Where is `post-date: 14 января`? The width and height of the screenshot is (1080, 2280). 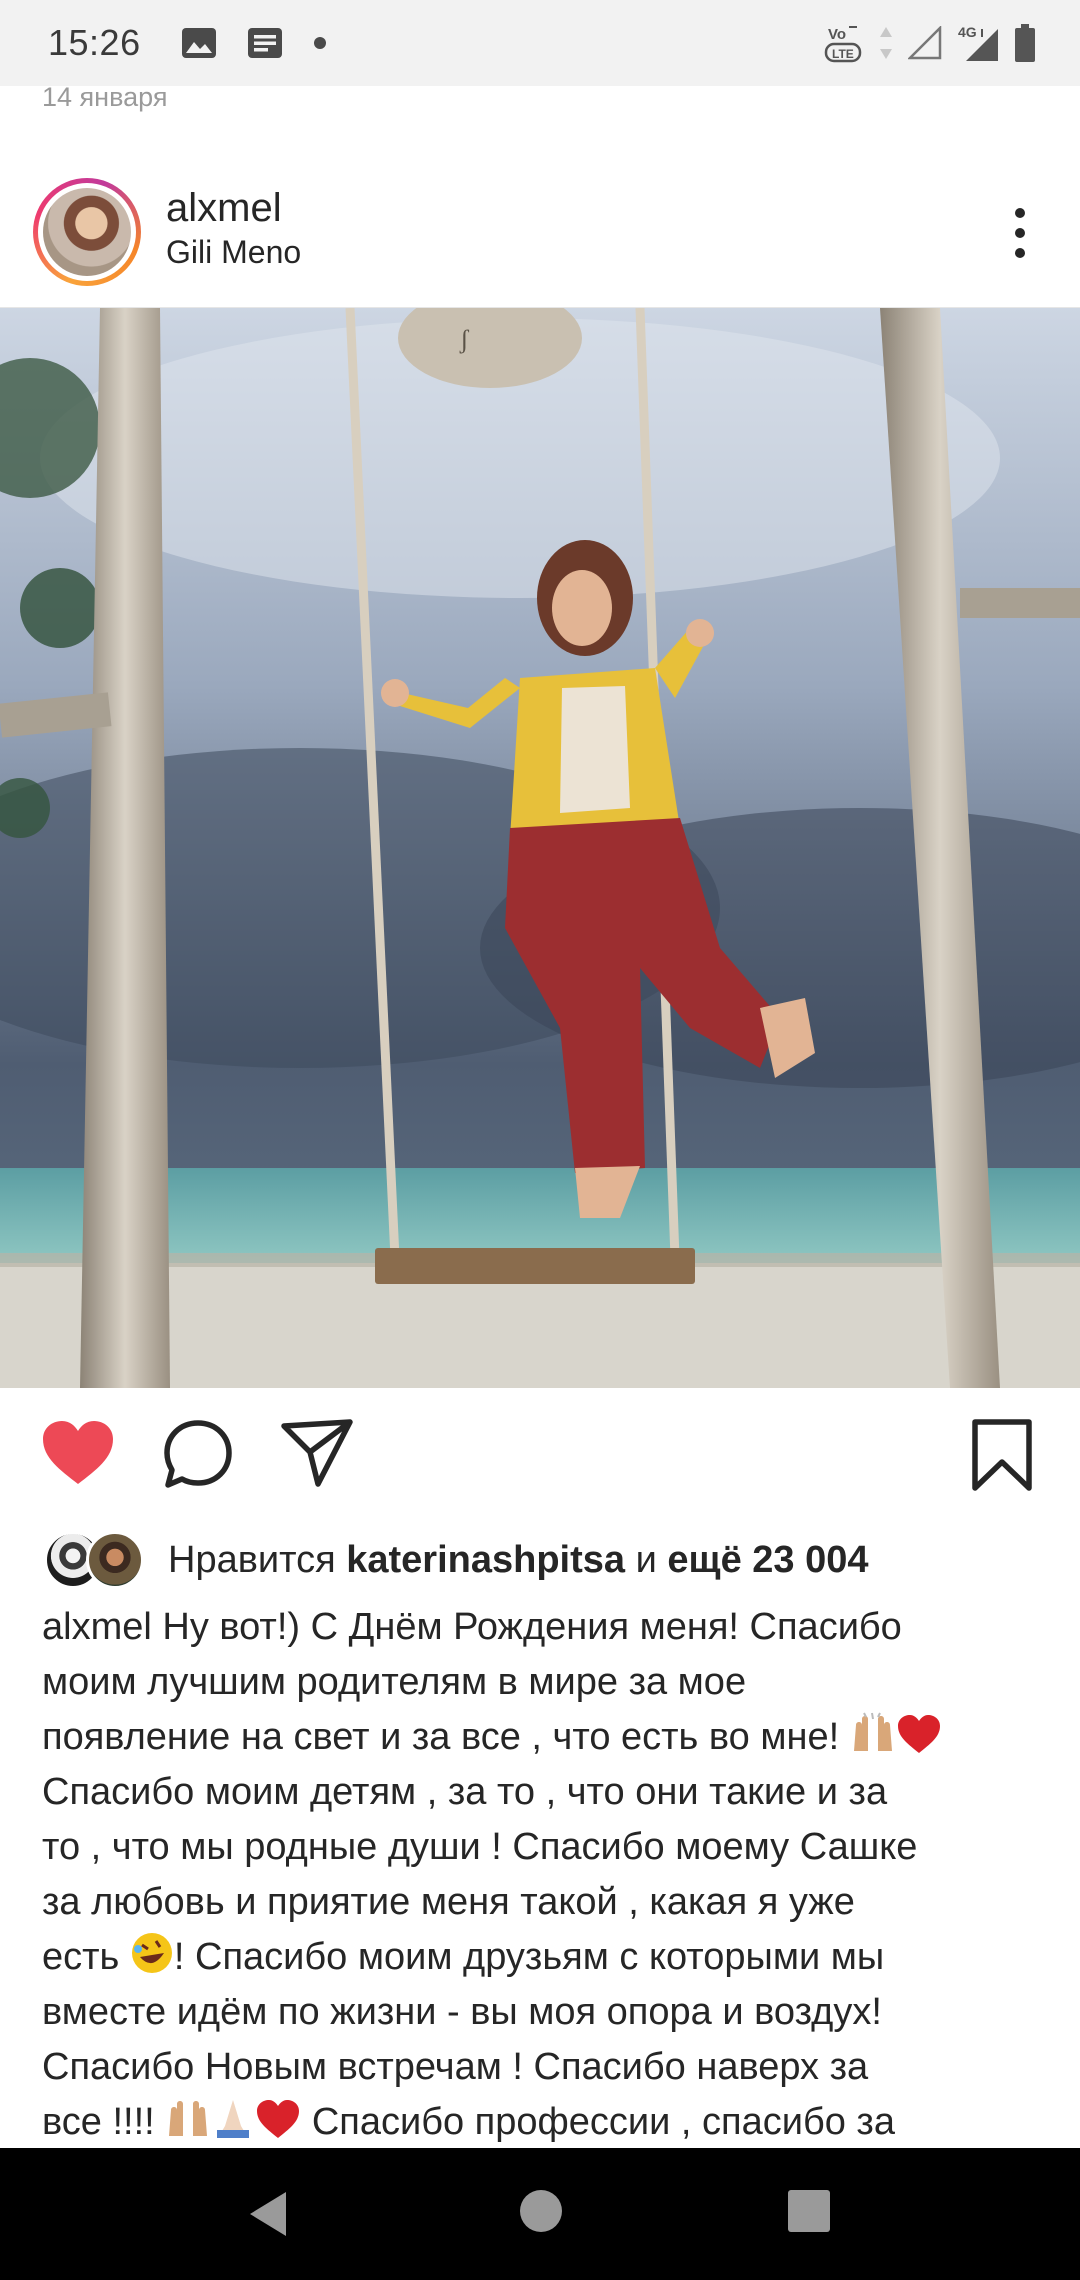 post-date: 14 января is located at coordinates (105, 97).